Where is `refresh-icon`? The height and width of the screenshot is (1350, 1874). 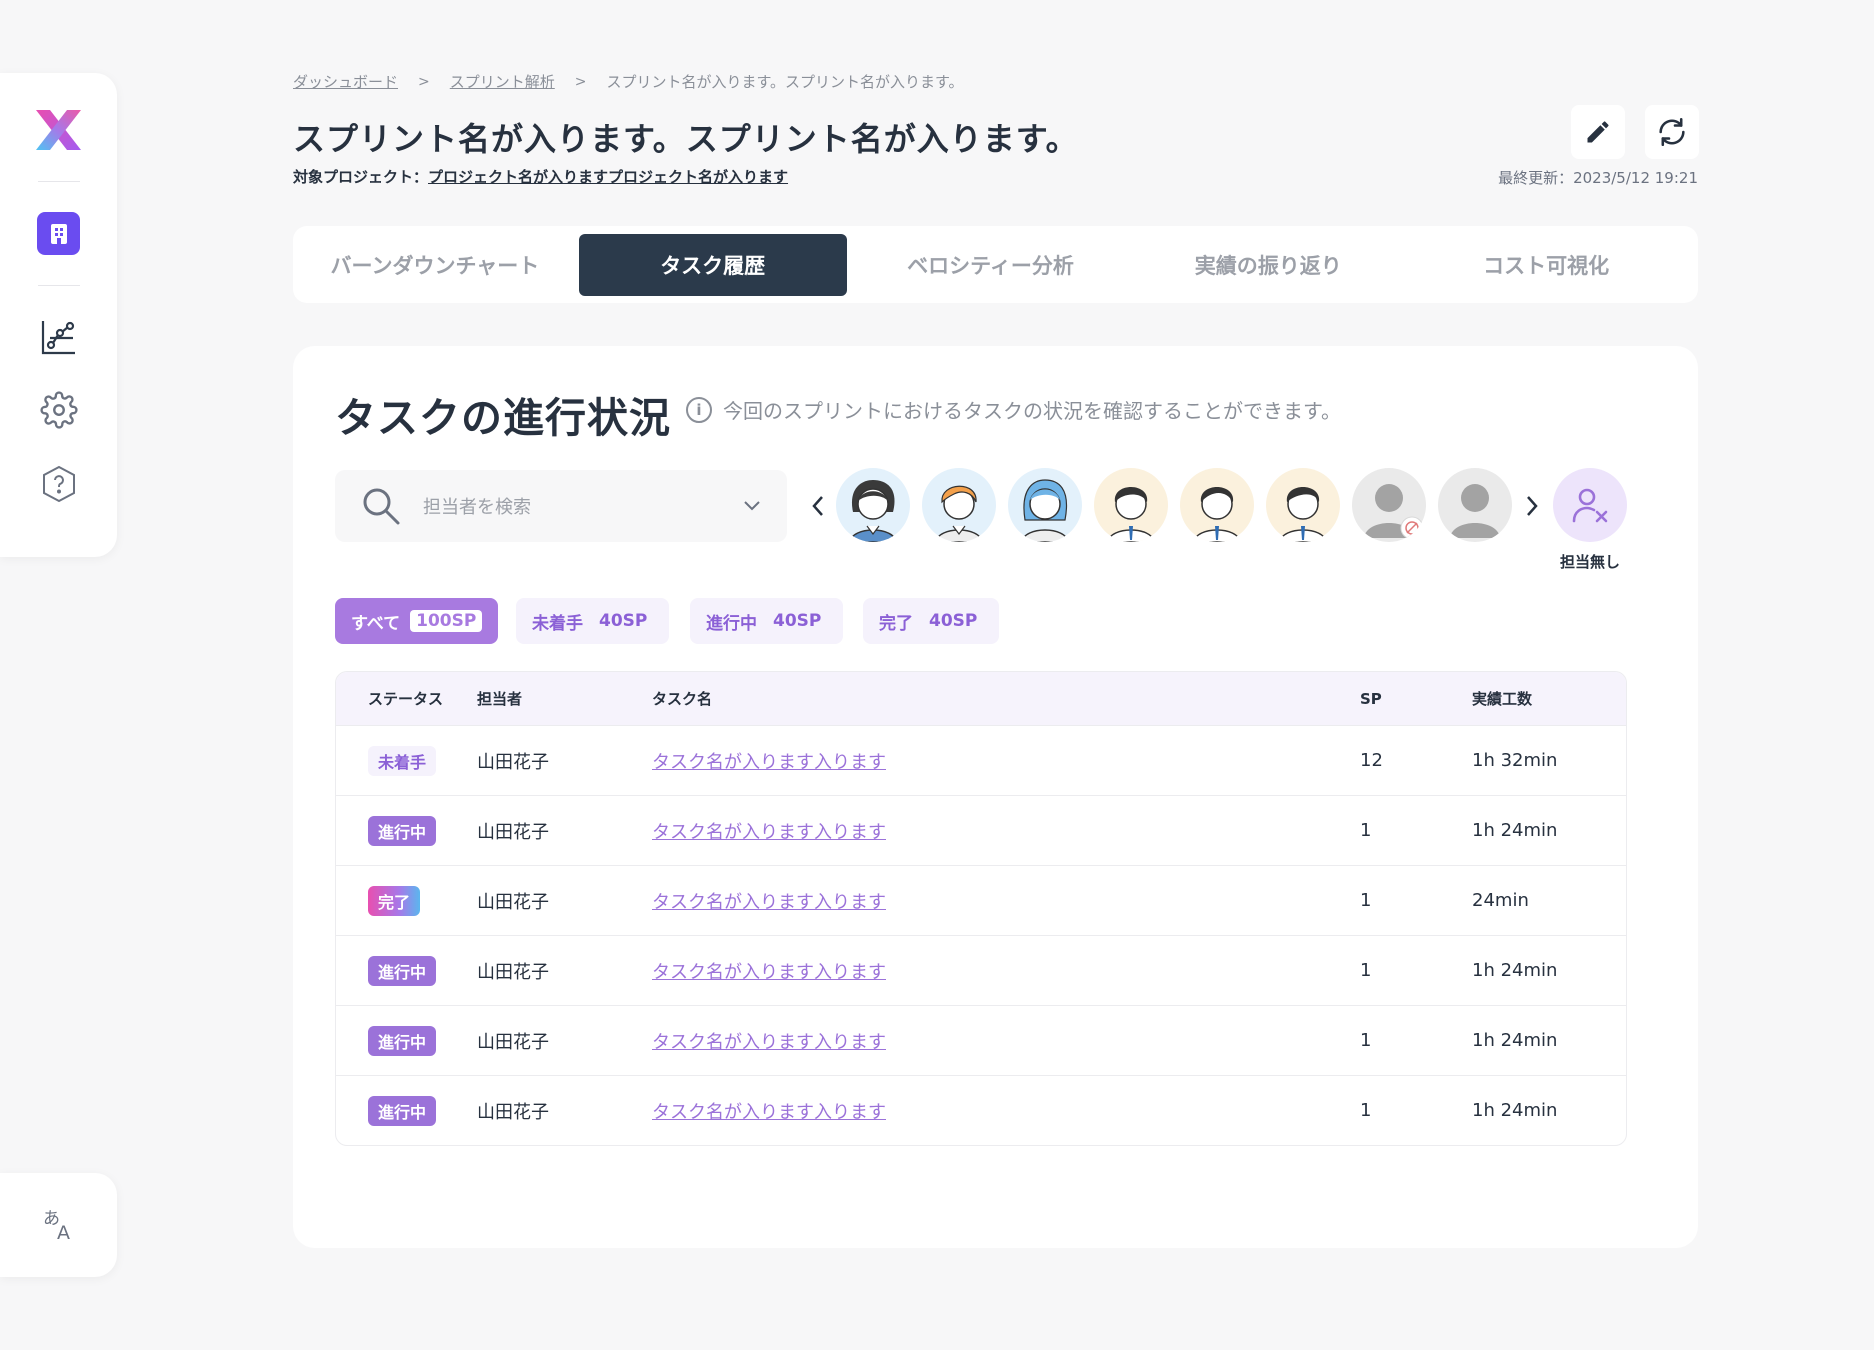
refresh-icon is located at coordinates (1672, 132).